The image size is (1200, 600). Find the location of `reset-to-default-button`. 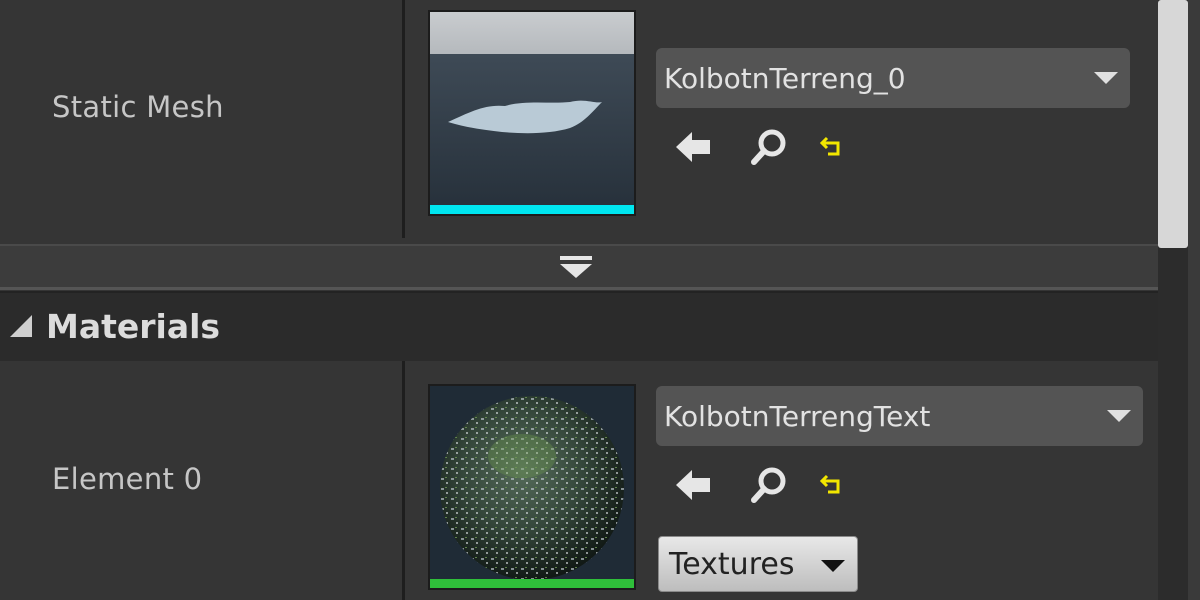

reset-to-default-button is located at coordinates (833, 147).